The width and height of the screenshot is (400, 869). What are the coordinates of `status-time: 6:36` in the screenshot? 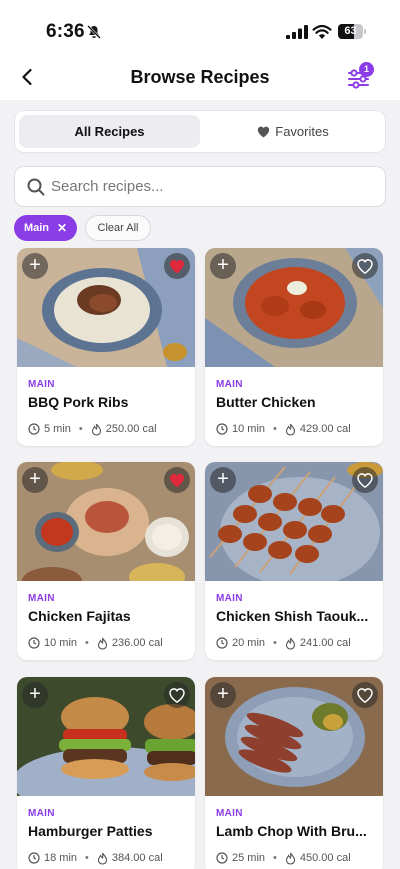 It's located at (65, 31).